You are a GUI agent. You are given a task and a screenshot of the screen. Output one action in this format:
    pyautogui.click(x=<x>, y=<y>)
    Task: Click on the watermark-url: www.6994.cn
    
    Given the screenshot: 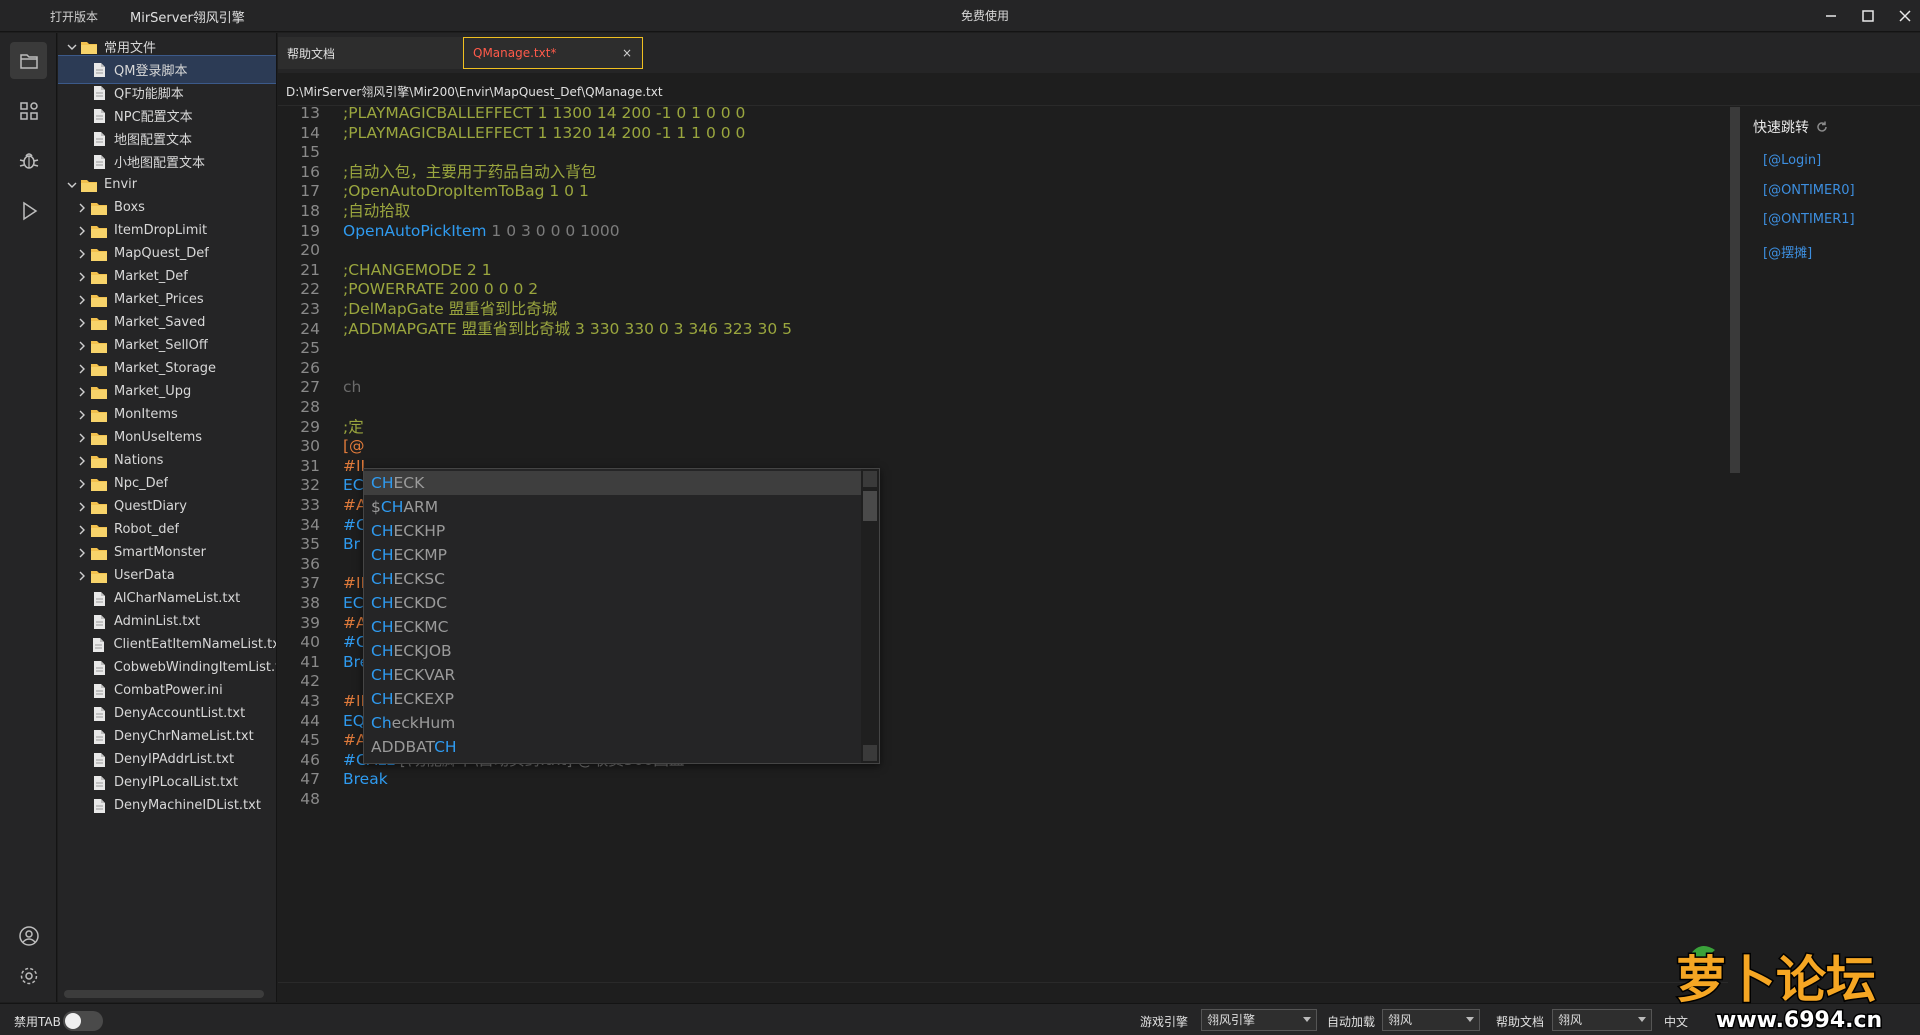 What is the action you would take?
    pyautogui.click(x=1799, y=1020)
    